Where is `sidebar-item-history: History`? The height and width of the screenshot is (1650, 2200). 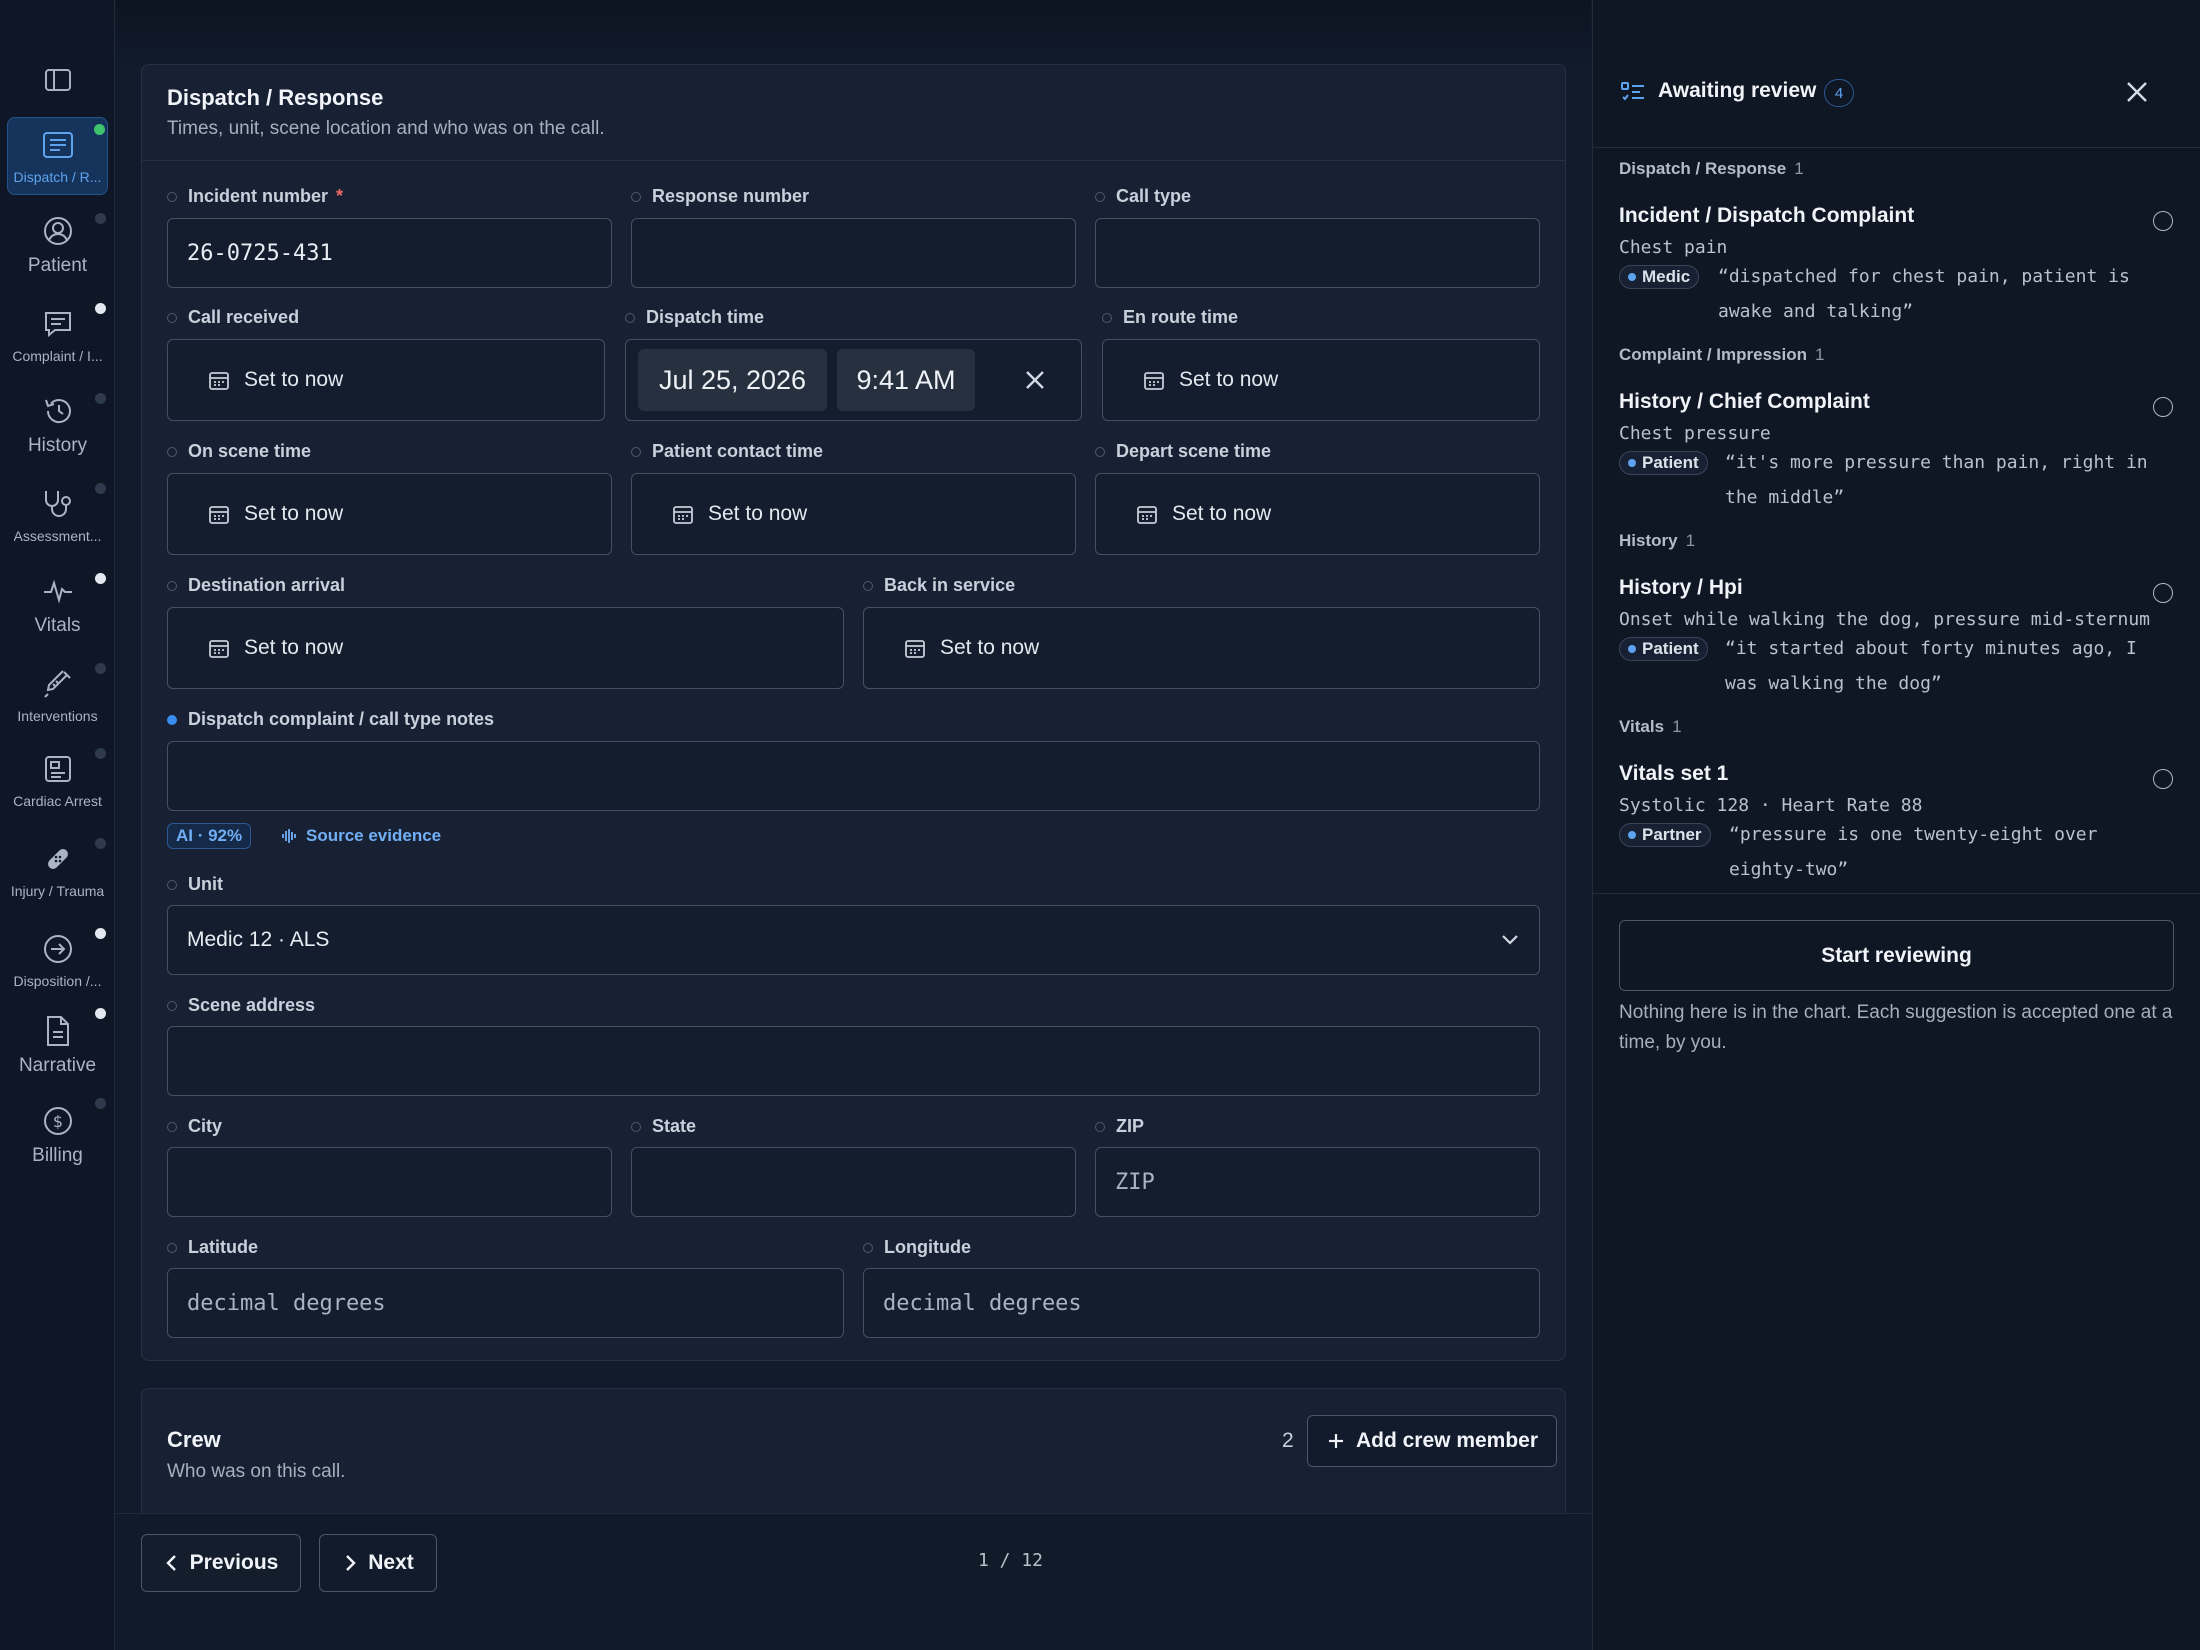 sidebar-item-history: History is located at coordinates (57, 425).